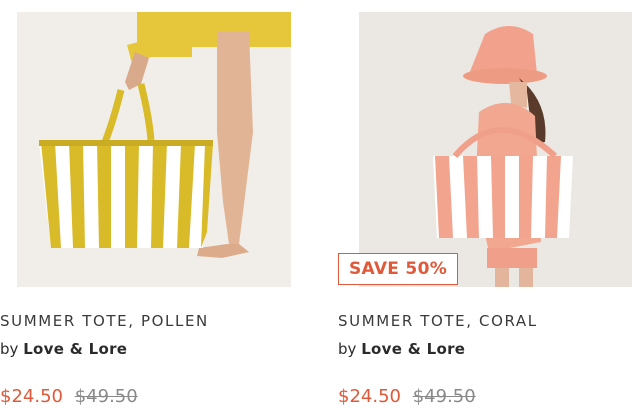 This screenshot has width=636, height=415. I want to click on save-badge: SAVE 50%, so click(398, 269).